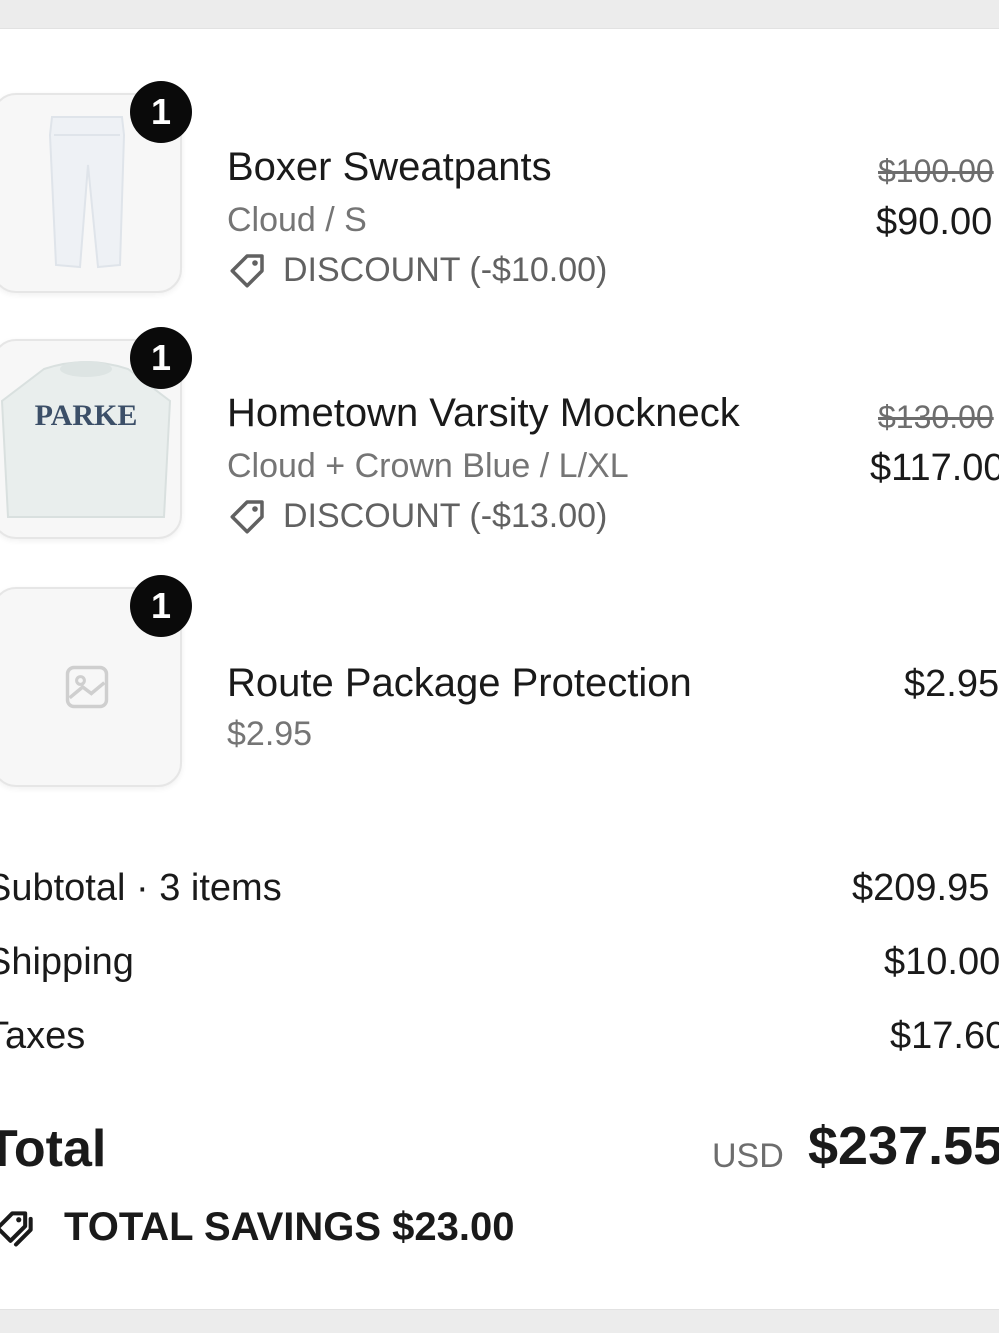 Image resolution: width=999 pixels, height=1333 pixels. What do you see at coordinates (934, 222) in the screenshot?
I see `line-price: $90.00` at bounding box center [934, 222].